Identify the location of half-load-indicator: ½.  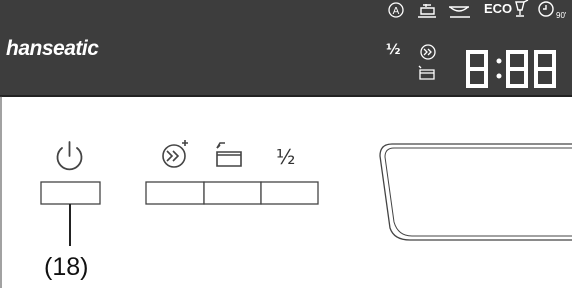
(393, 50).